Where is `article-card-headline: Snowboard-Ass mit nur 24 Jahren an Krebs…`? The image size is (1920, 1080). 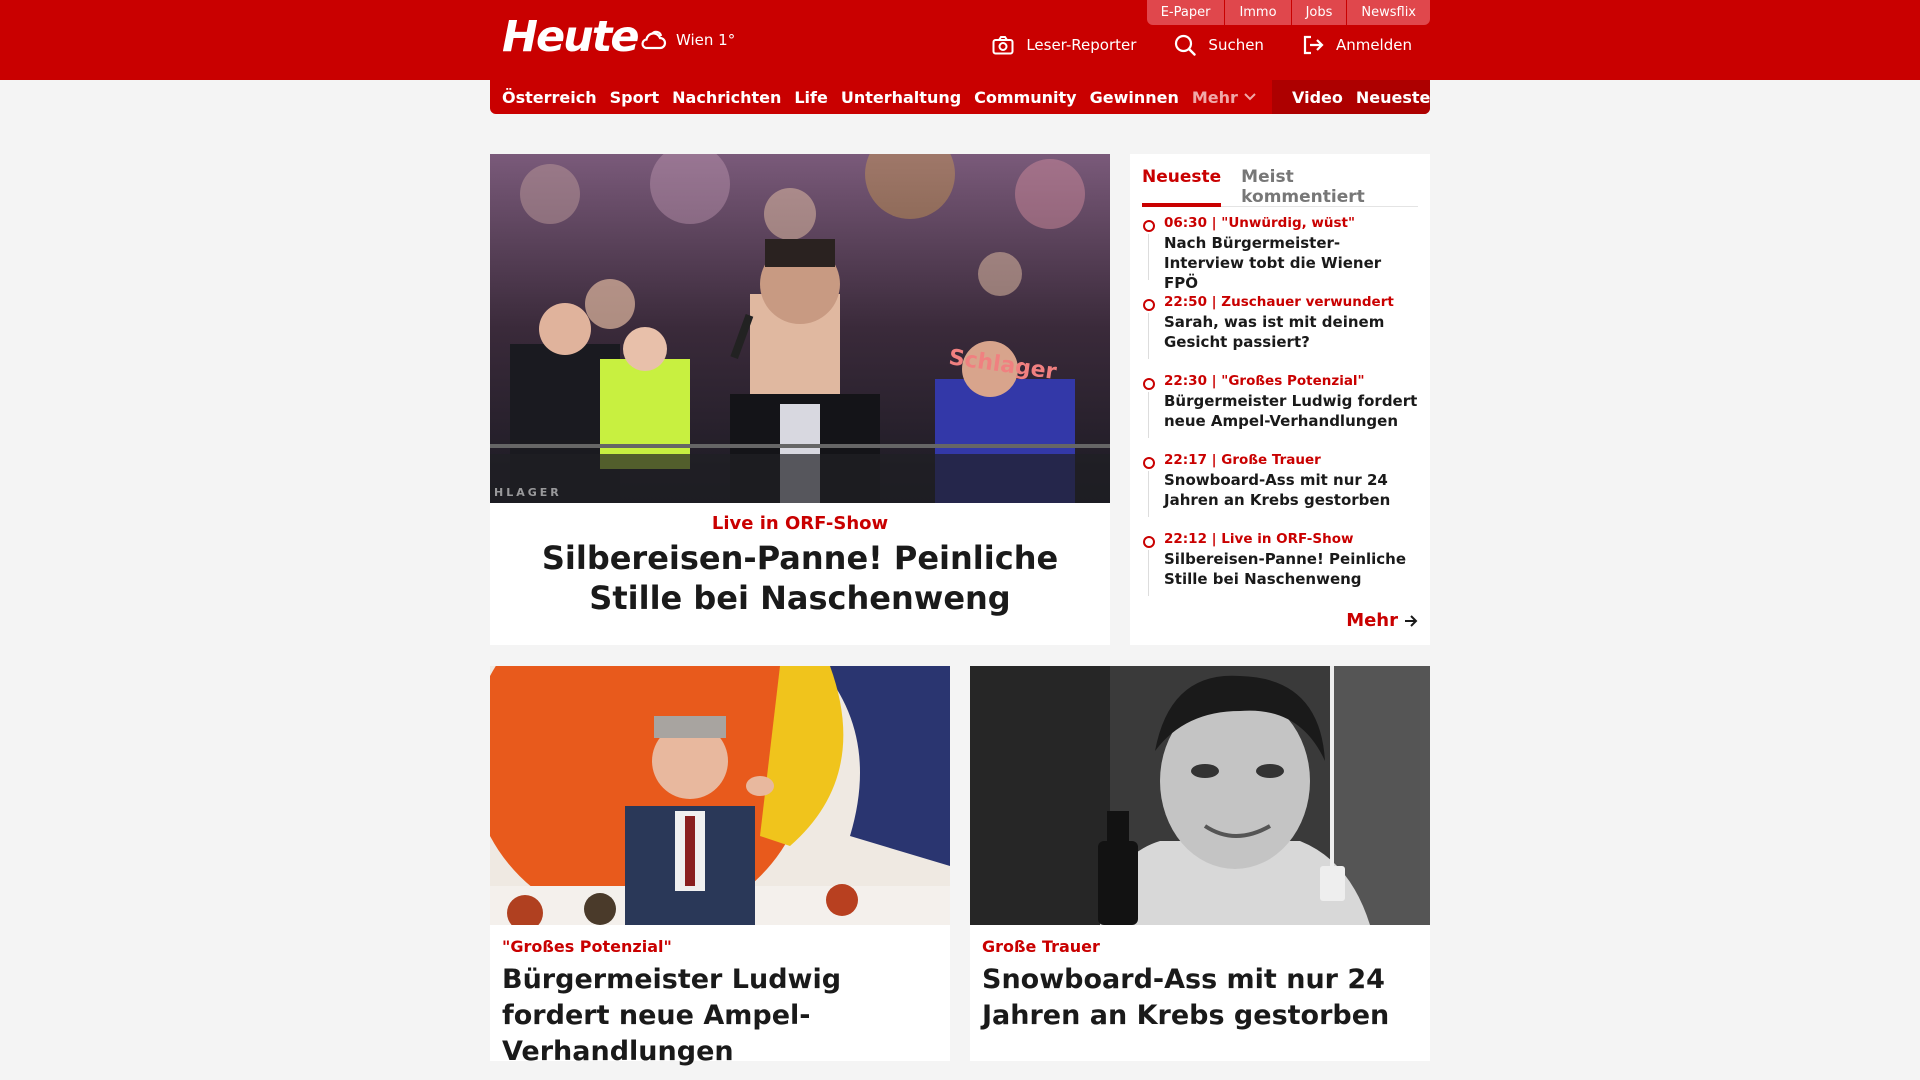
article-card-headline: Snowboard-Ass mit nur 24 Jahren an Krebs… is located at coordinates (1200, 998).